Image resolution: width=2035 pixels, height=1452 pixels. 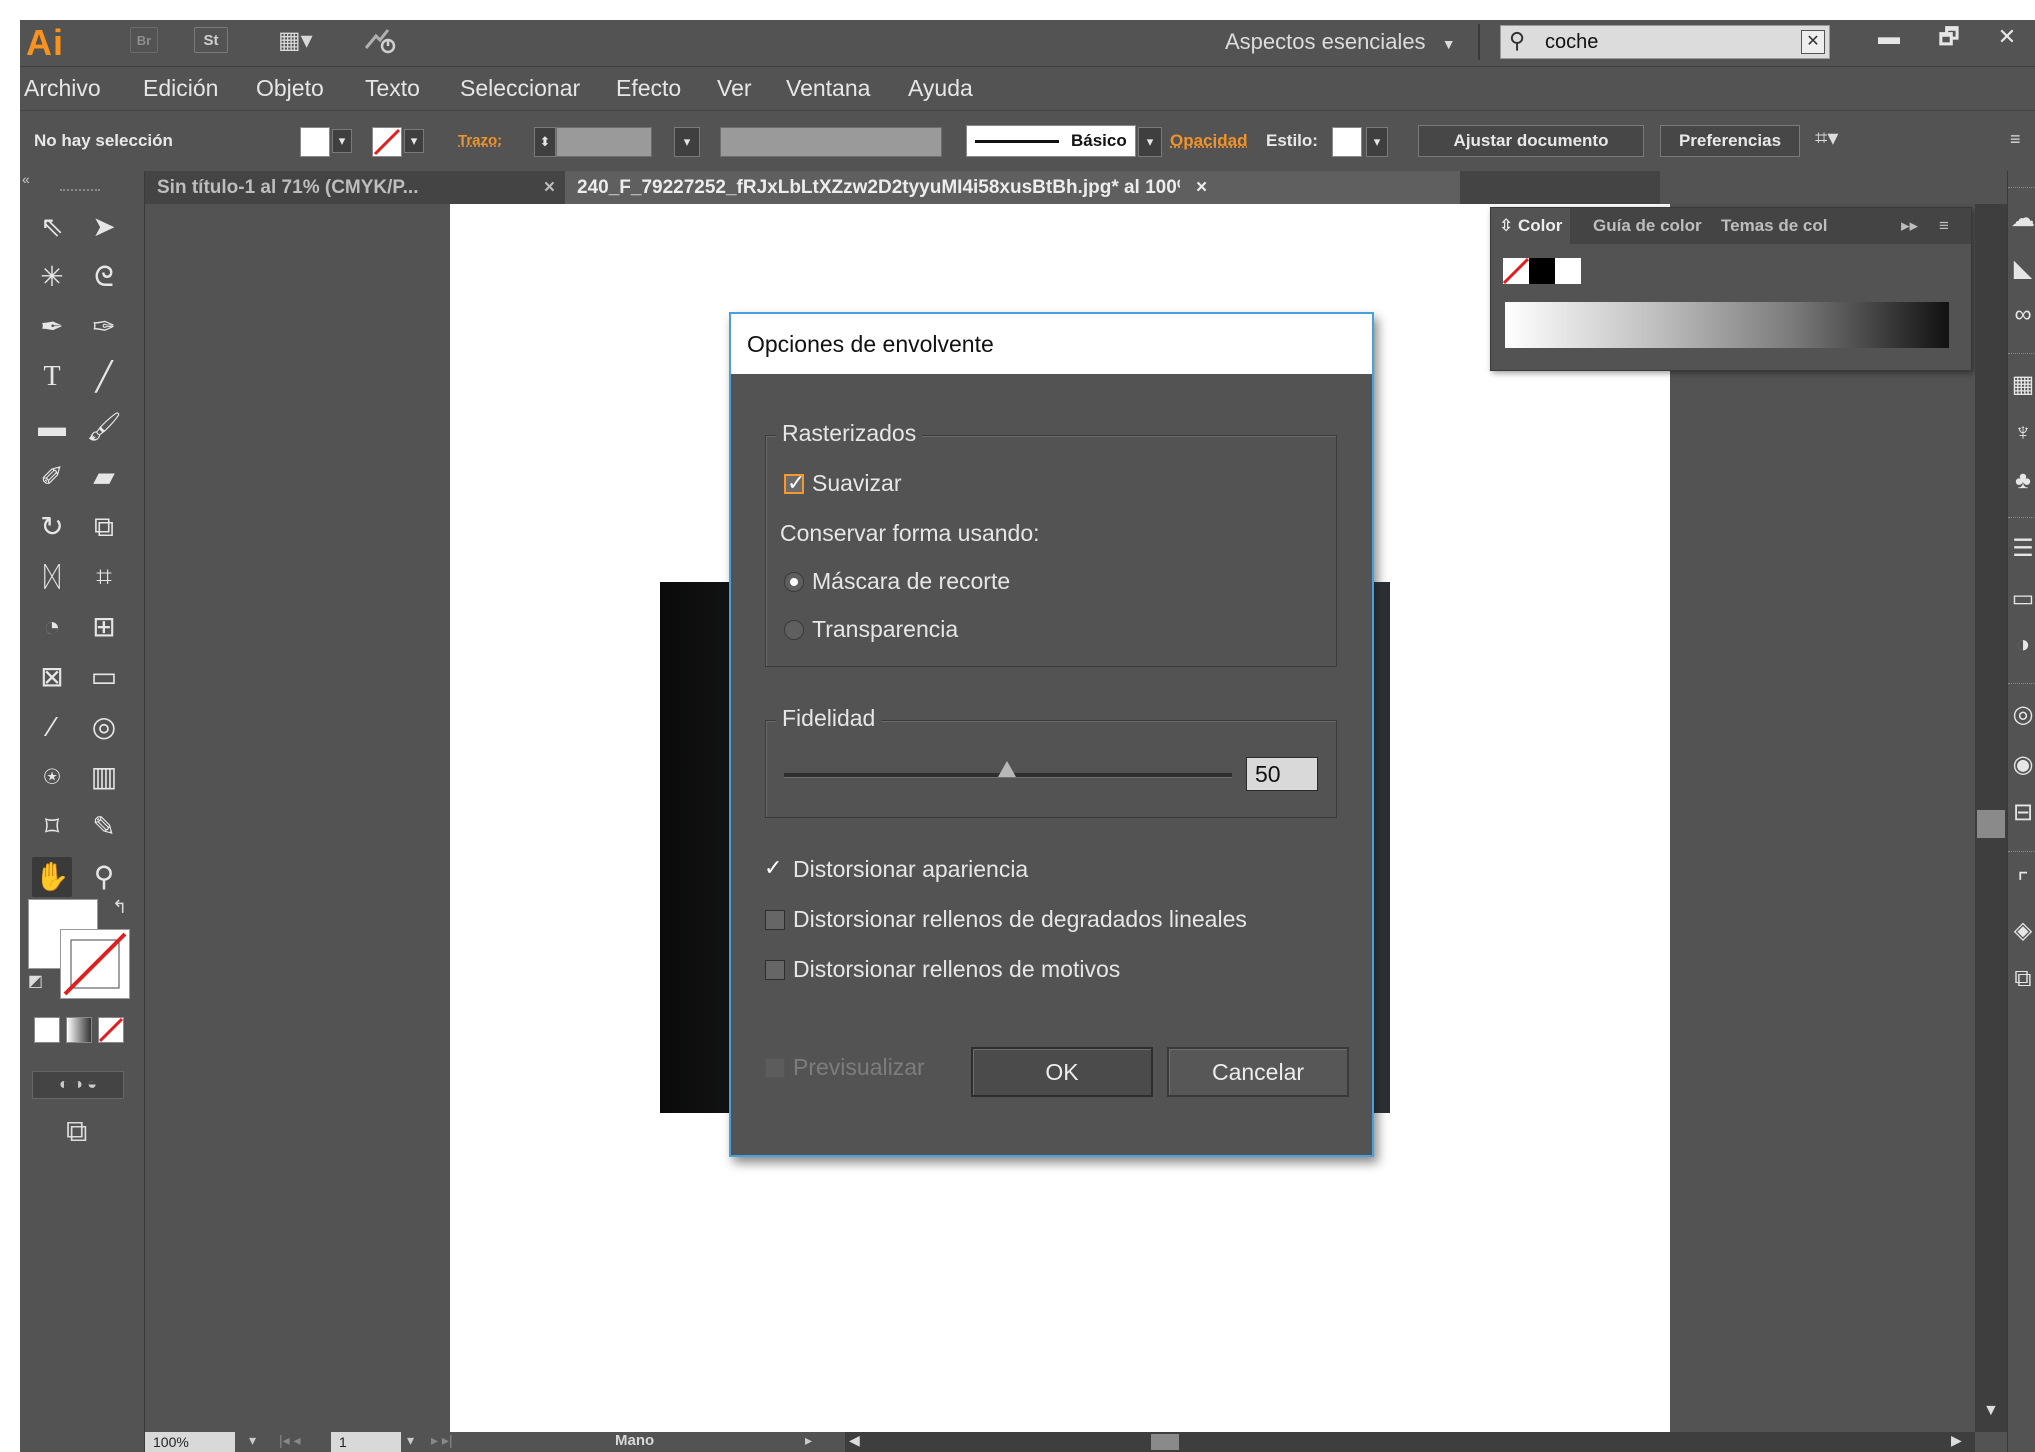 I want to click on swap-fill-stroke-icon: ↰, so click(x=119, y=907).